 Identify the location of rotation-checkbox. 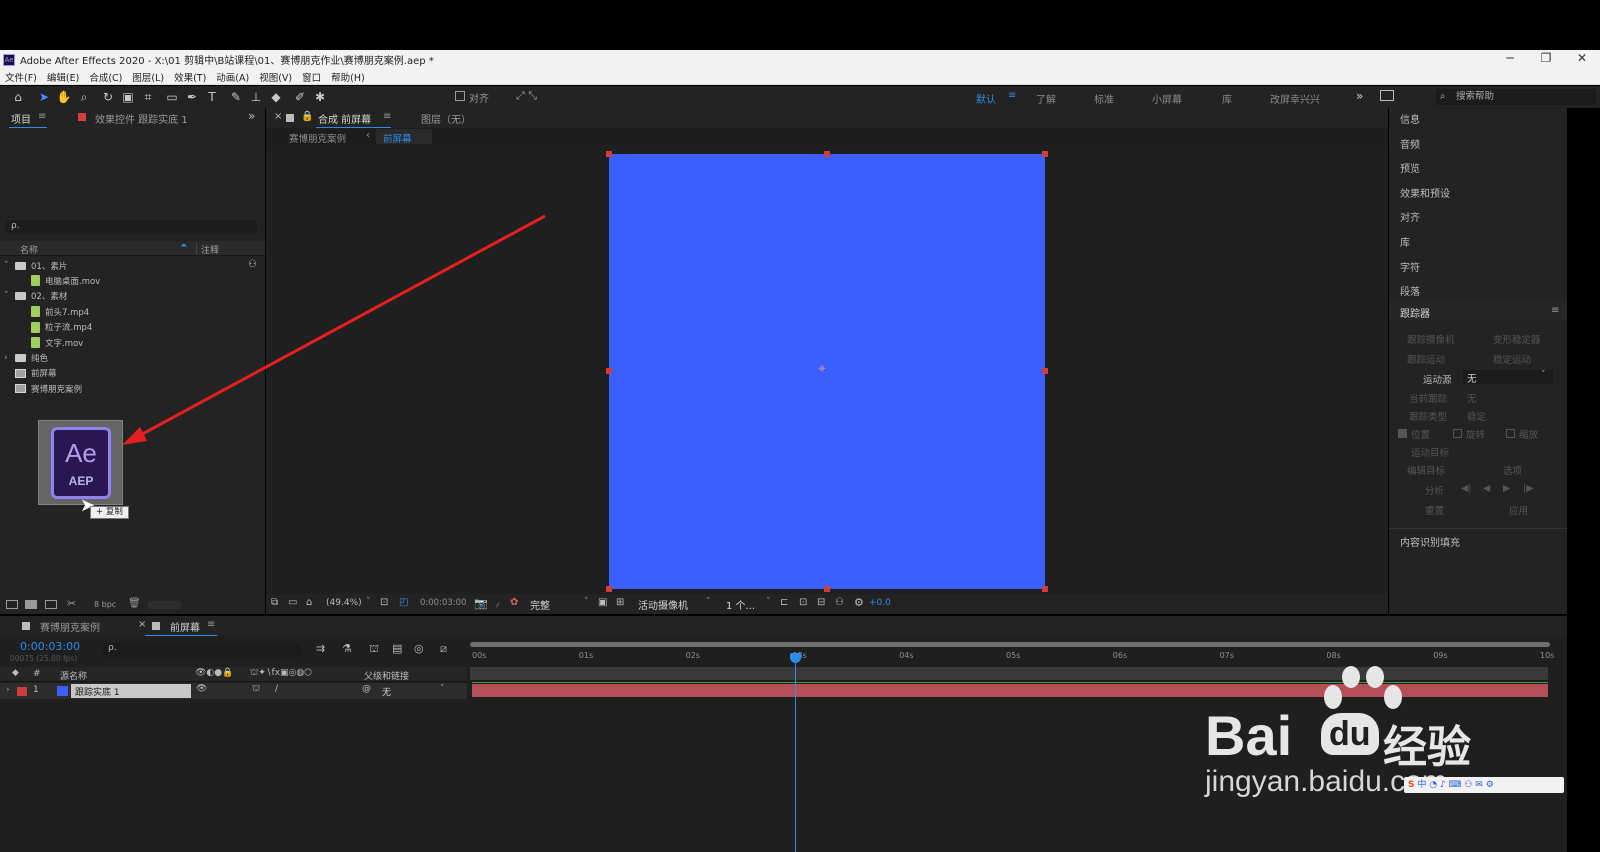
(1457, 433).